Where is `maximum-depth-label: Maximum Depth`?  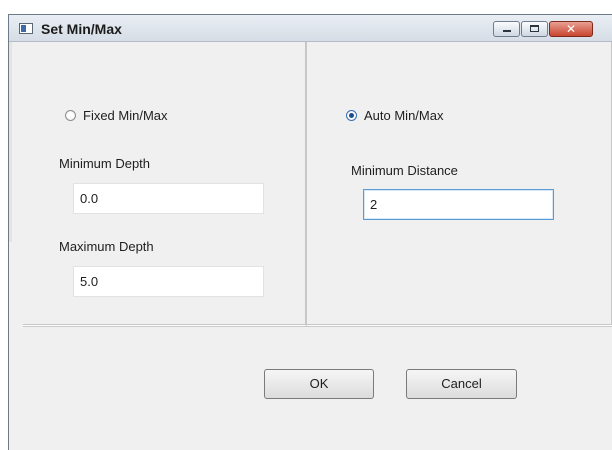 maximum-depth-label: Maximum Depth is located at coordinates (106, 246).